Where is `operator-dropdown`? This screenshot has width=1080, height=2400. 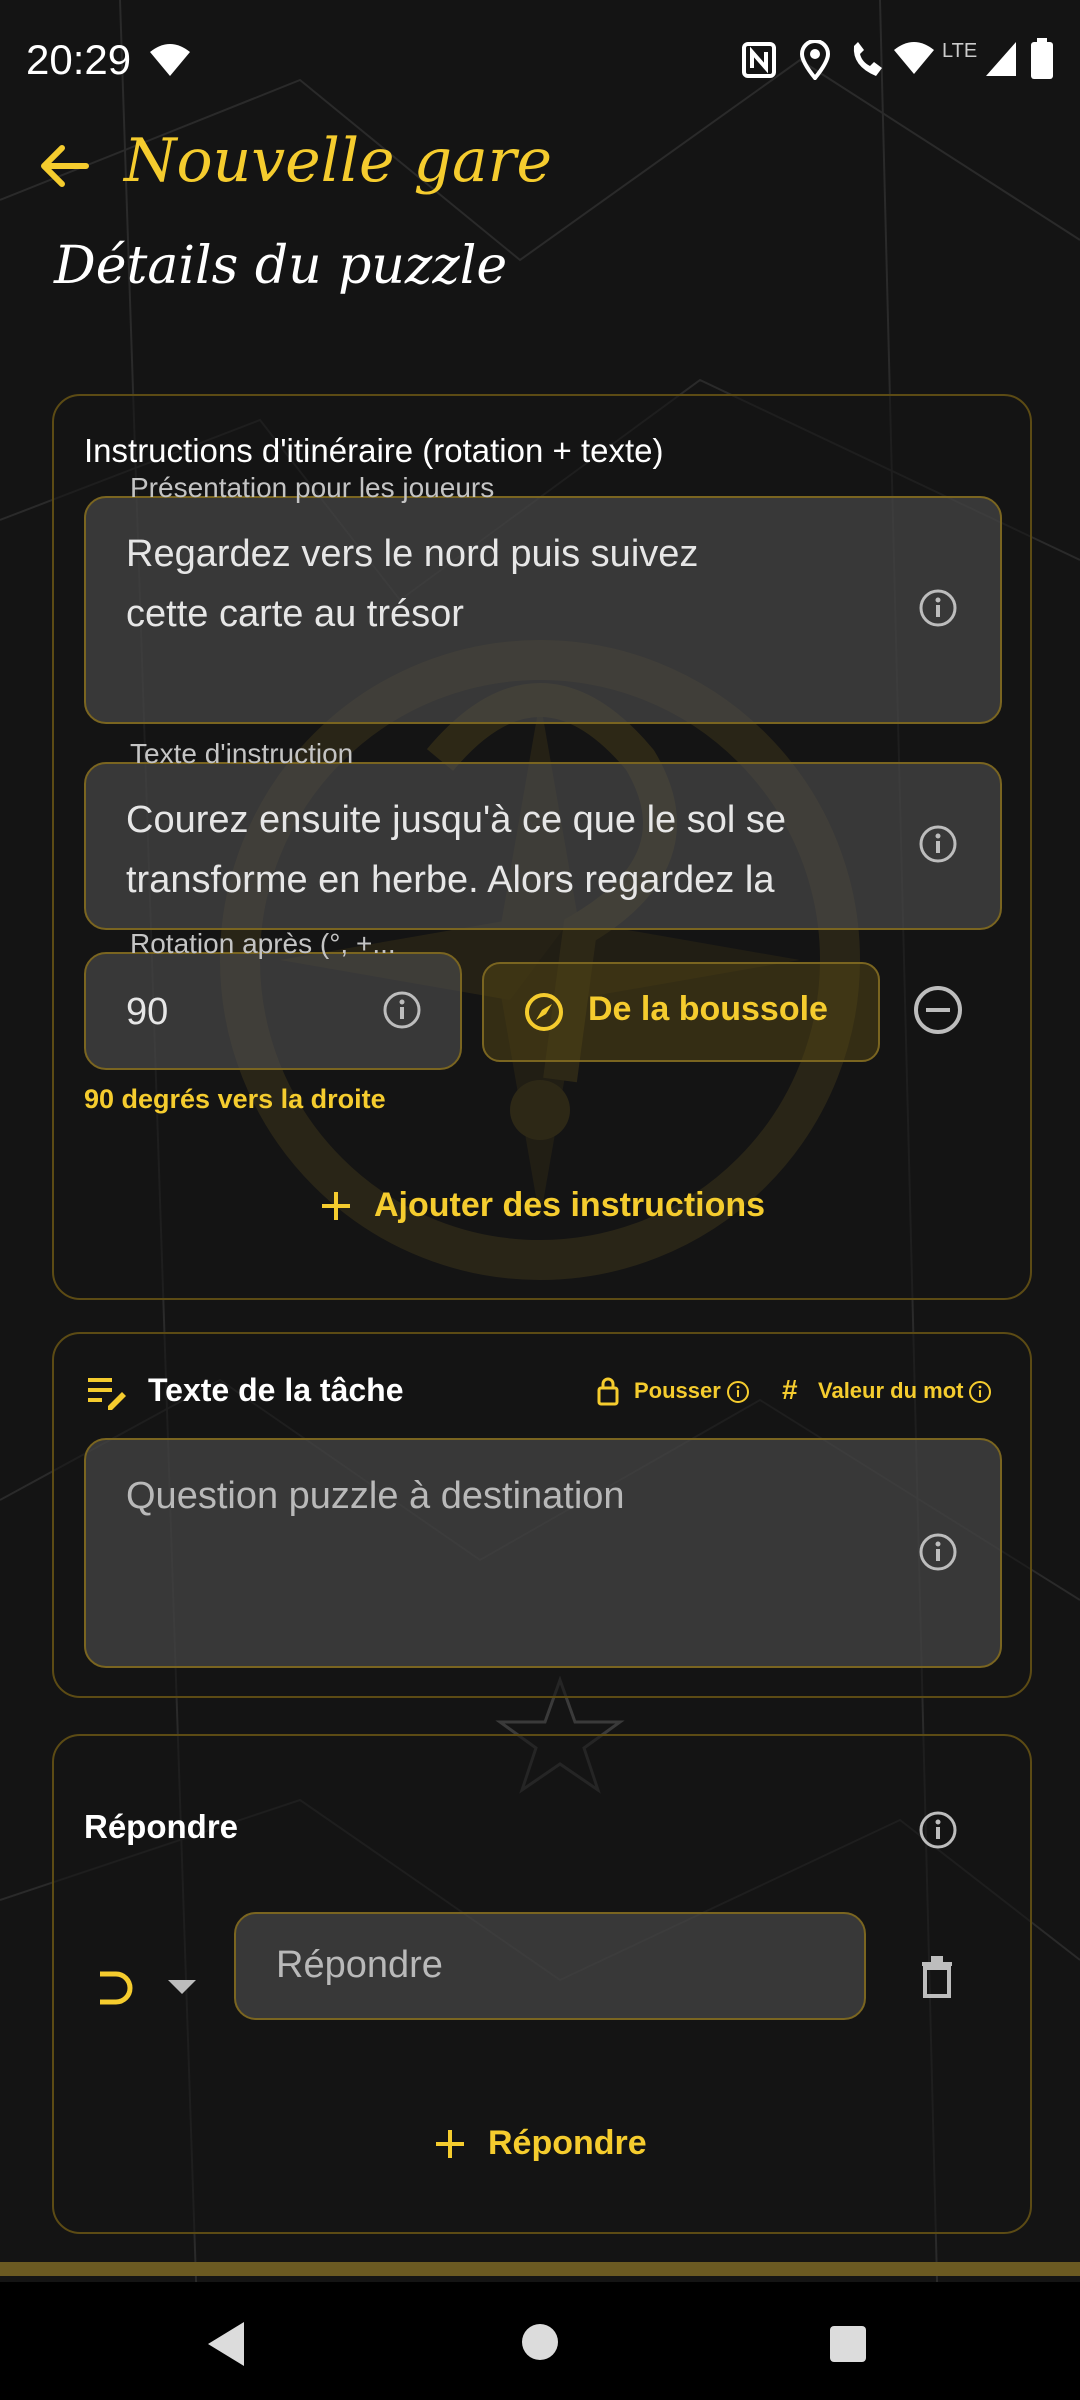
operator-dropdown is located at coordinates (149, 1987).